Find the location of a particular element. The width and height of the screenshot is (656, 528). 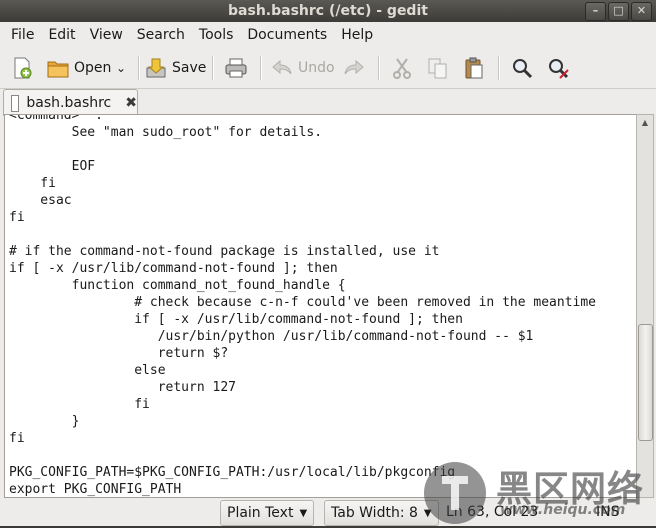

menu-file: File is located at coordinates (22, 35).